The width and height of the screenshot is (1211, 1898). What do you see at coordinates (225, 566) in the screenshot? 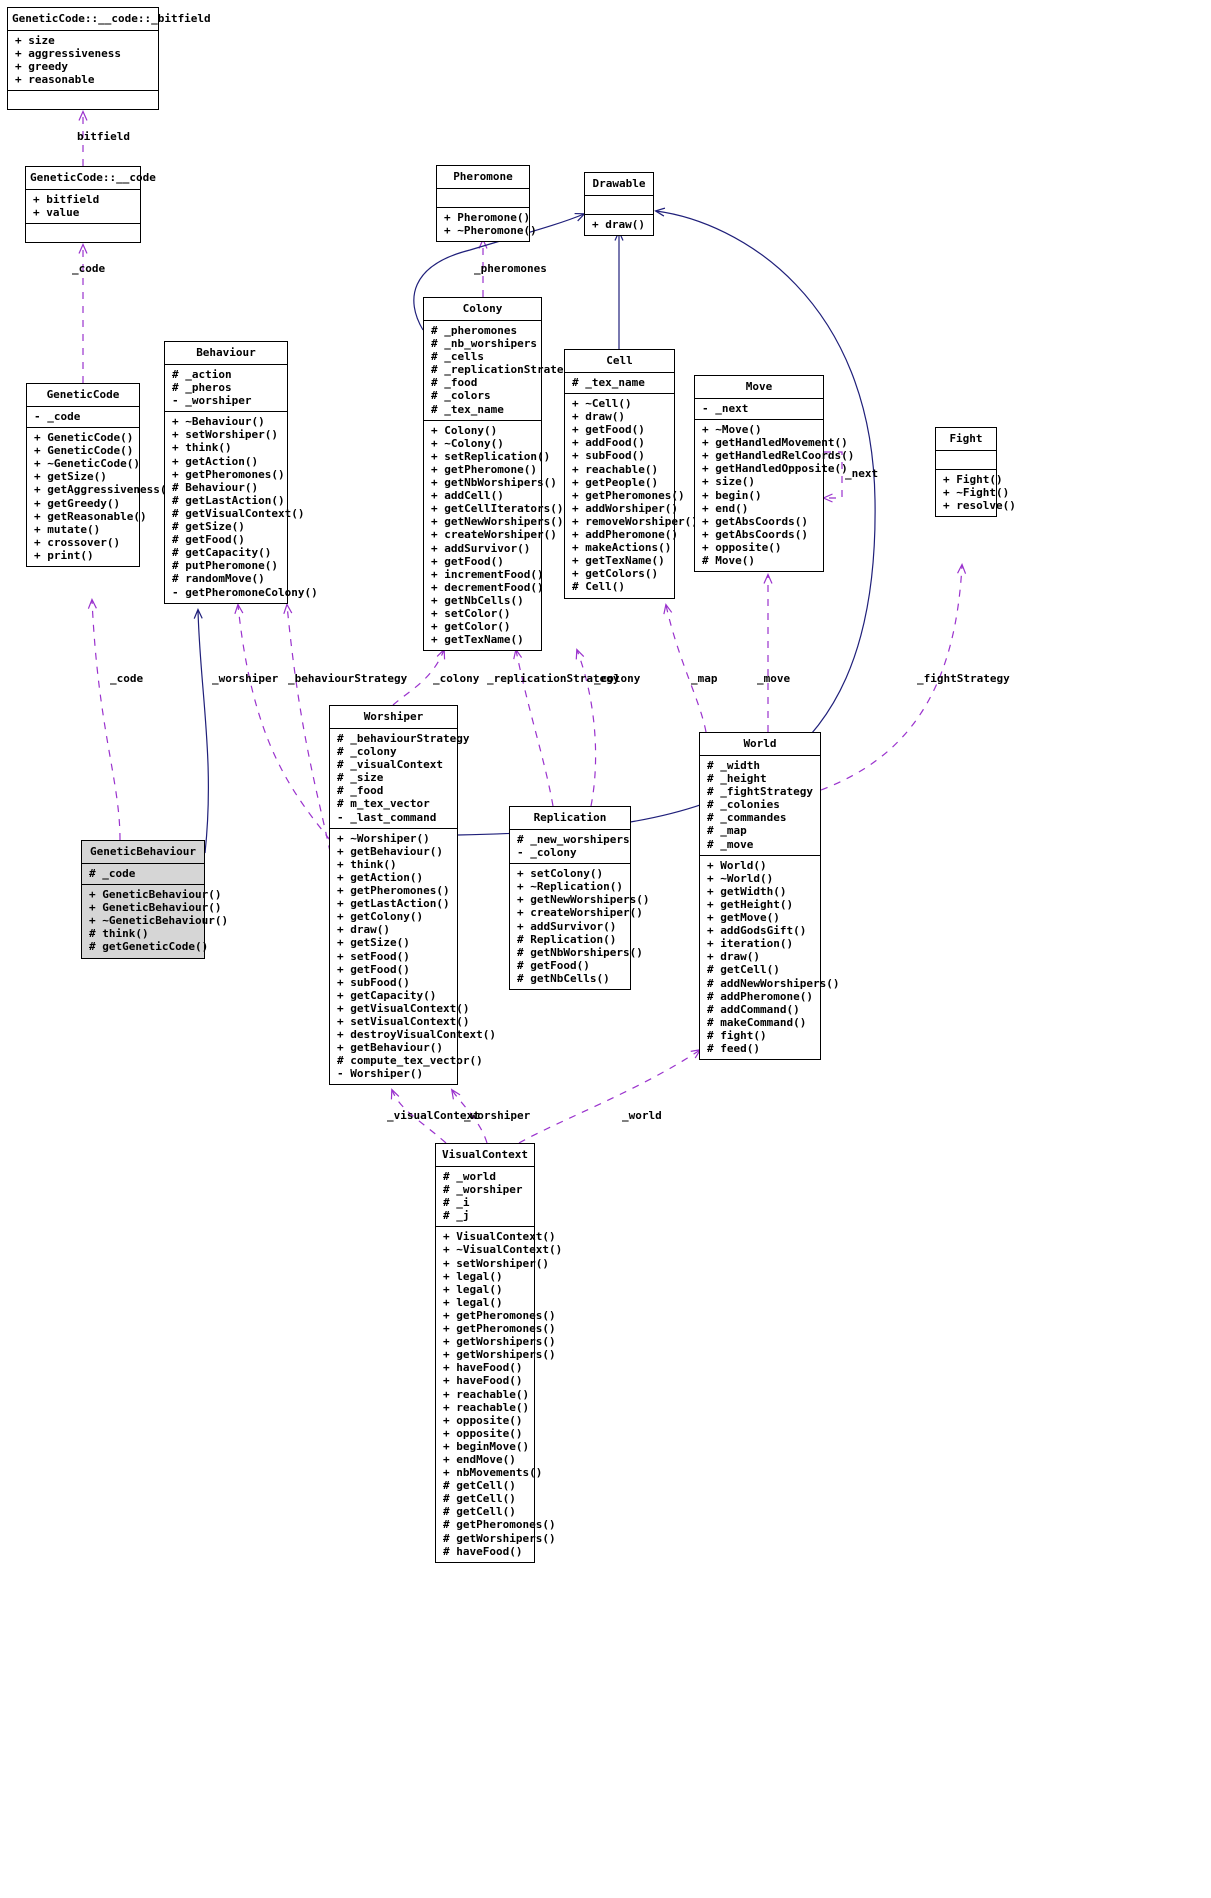
I see `methods-row: # putPheromone()` at bounding box center [225, 566].